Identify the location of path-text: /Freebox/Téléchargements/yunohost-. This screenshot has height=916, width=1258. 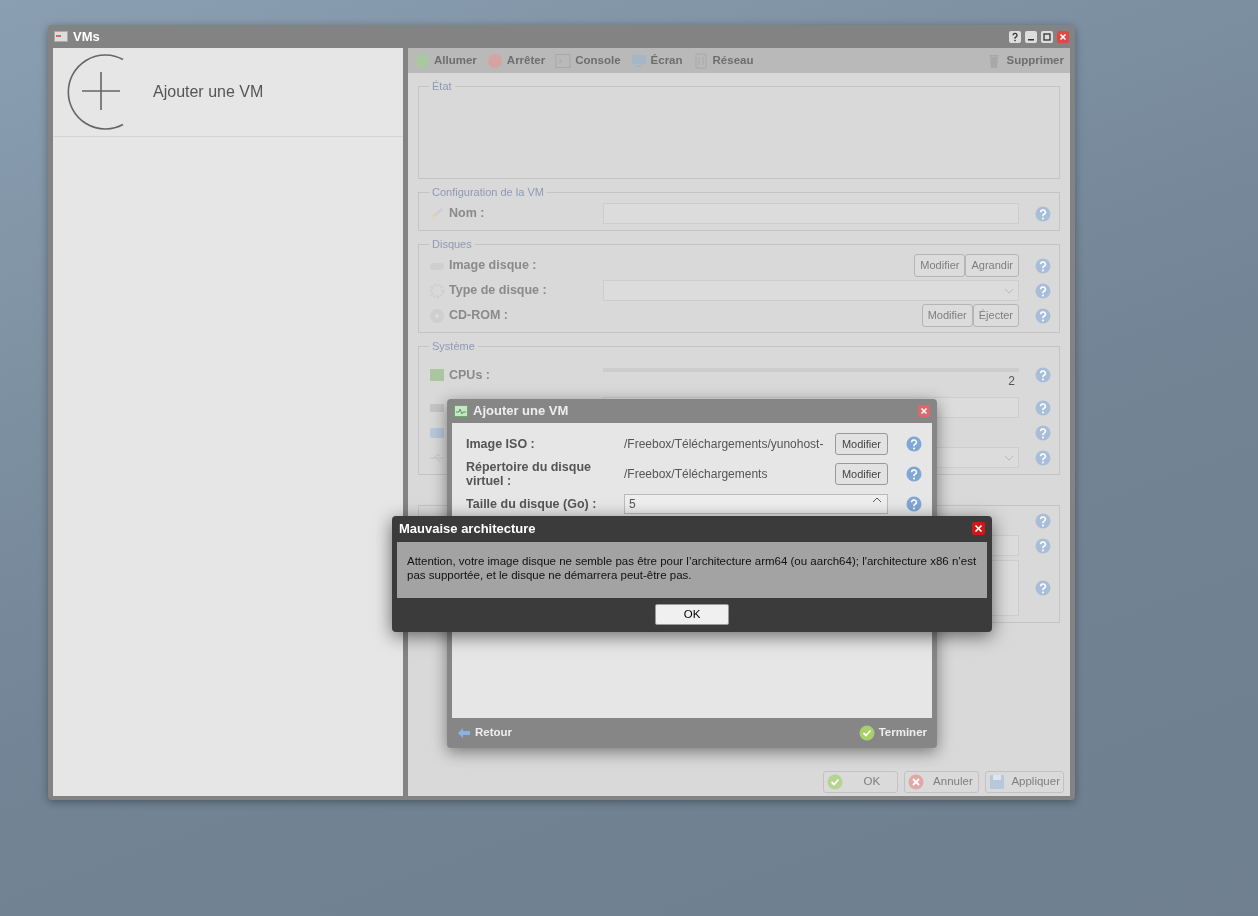
(724, 444).